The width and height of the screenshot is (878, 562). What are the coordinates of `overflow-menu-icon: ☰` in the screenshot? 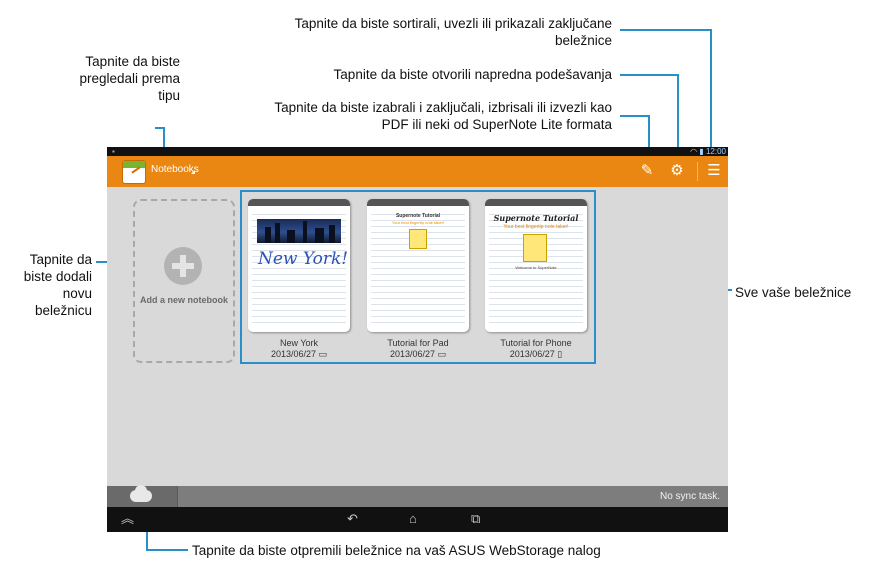 It's located at (714, 171).